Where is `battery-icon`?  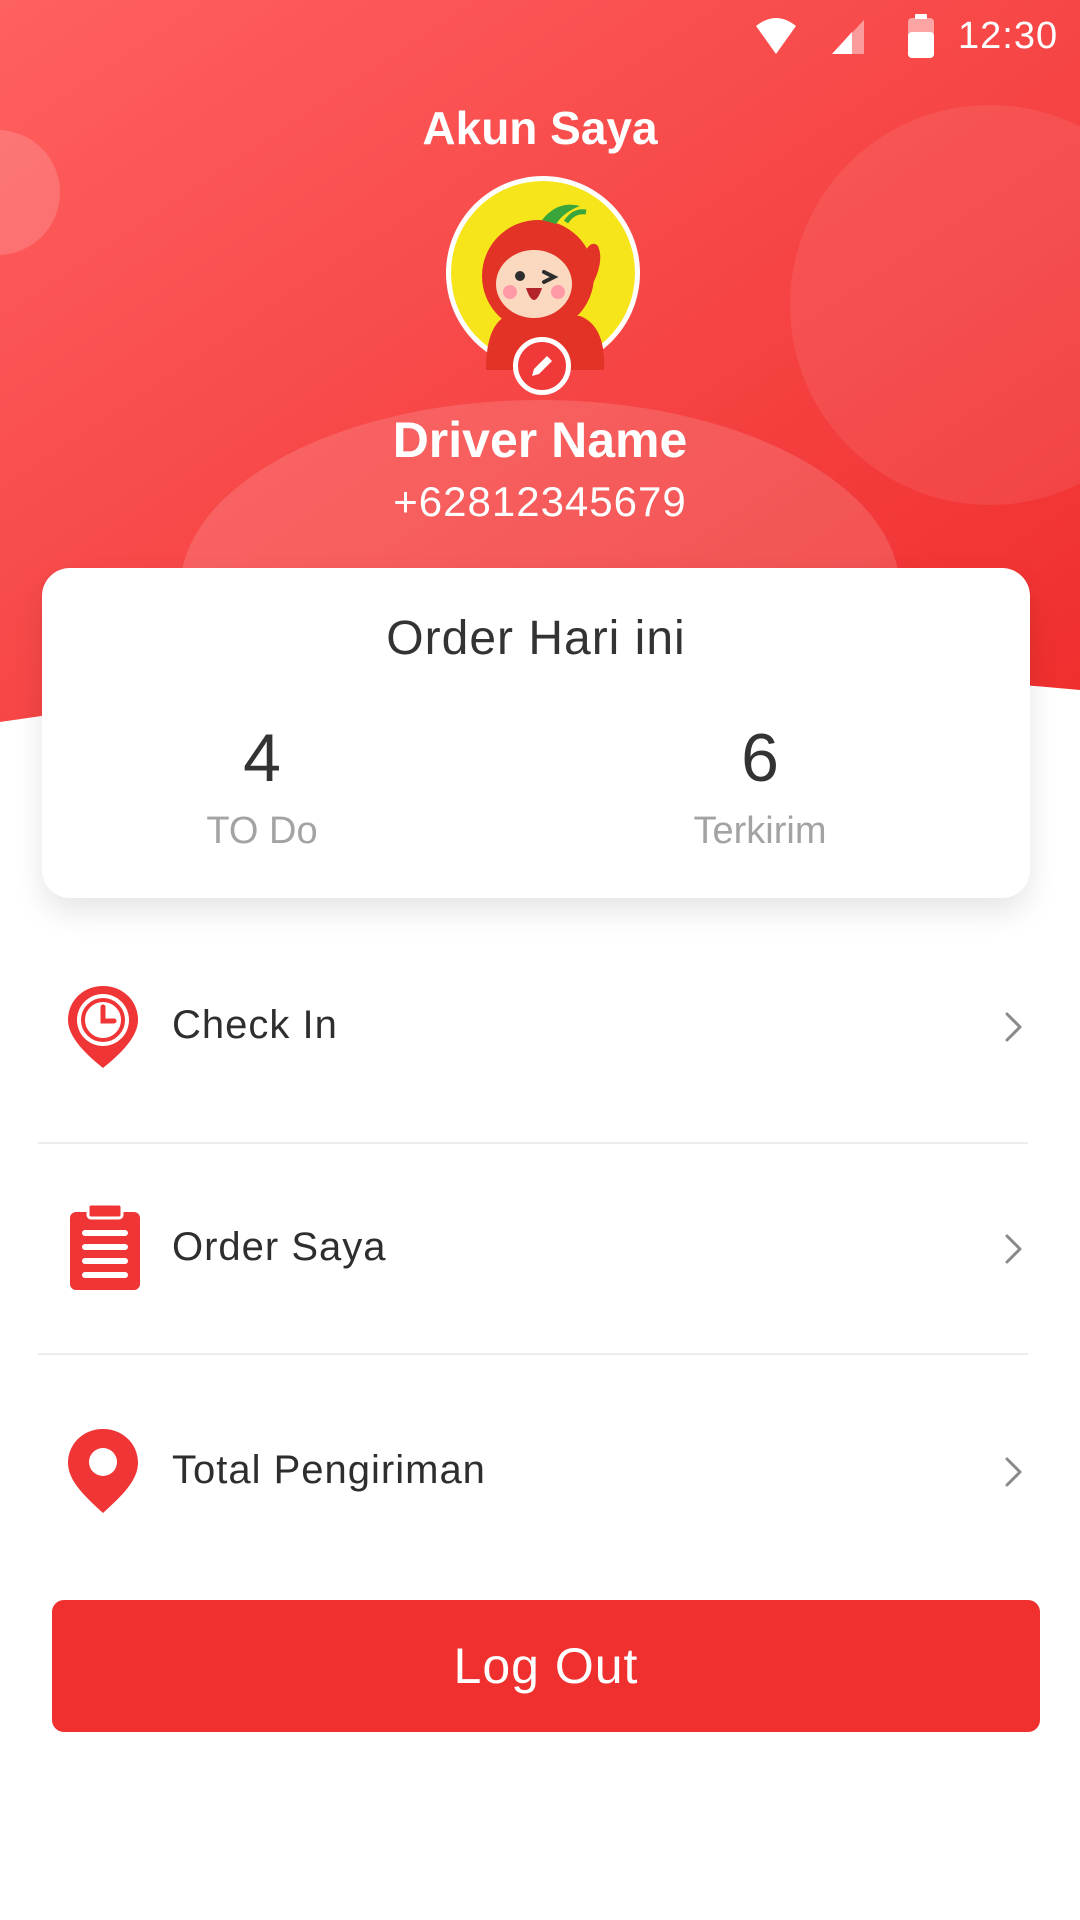 battery-icon is located at coordinates (921, 36).